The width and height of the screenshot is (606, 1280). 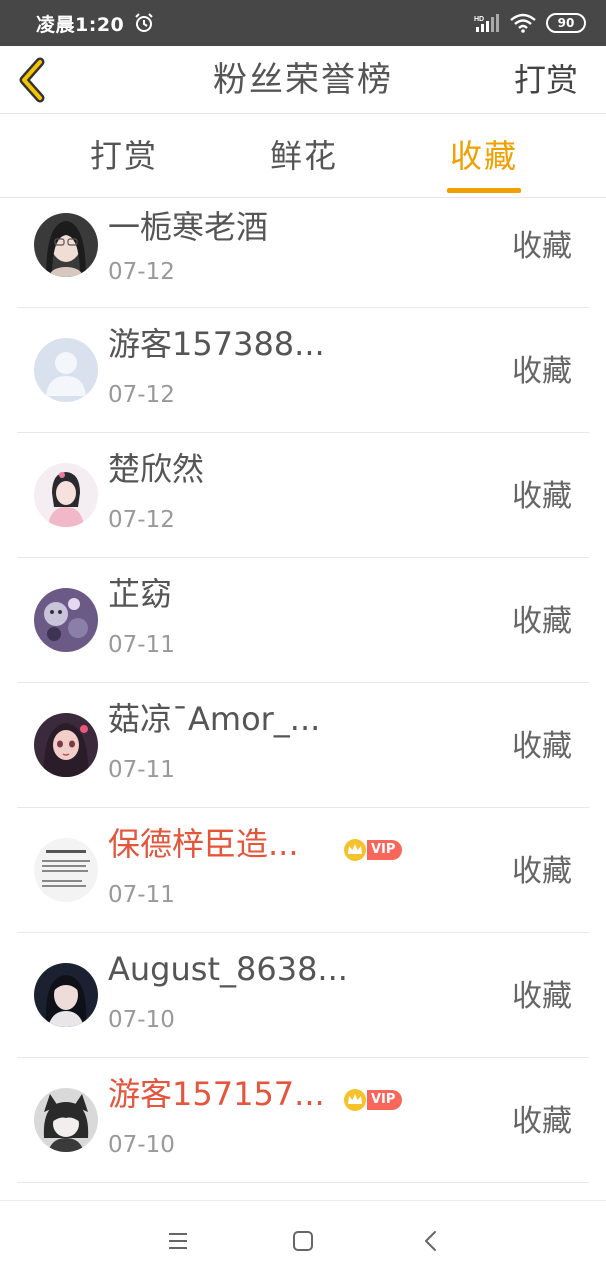 What do you see at coordinates (484, 156) in the screenshot?
I see `tab-favorites: 收藏` at bounding box center [484, 156].